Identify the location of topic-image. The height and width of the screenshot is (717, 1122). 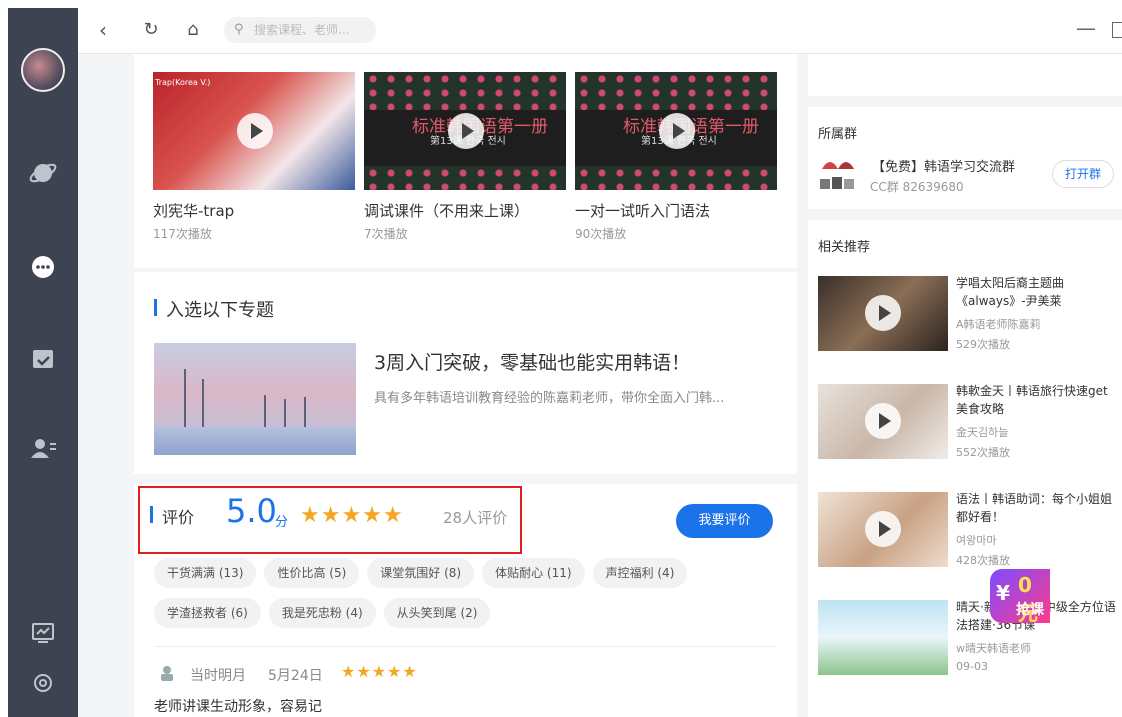
(255, 399).